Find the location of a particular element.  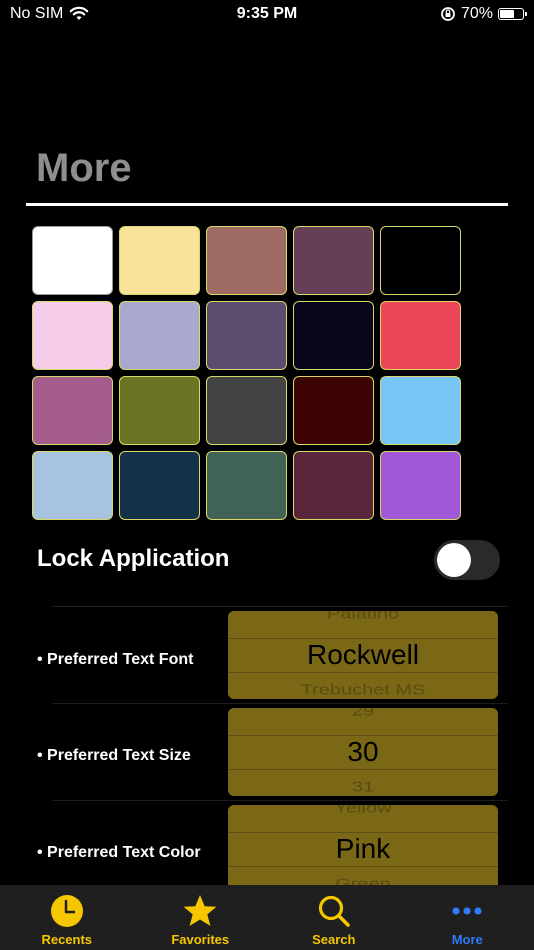

title-divider is located at coordinates (267, 204).